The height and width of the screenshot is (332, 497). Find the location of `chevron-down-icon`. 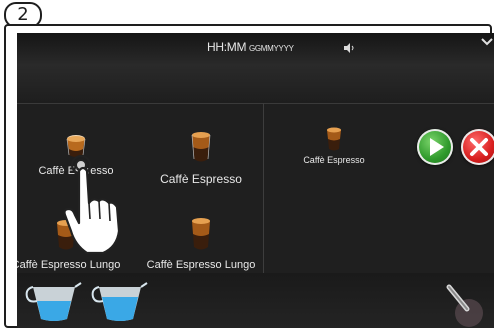

chevron-down-icon is located at coordinates (487, 42).